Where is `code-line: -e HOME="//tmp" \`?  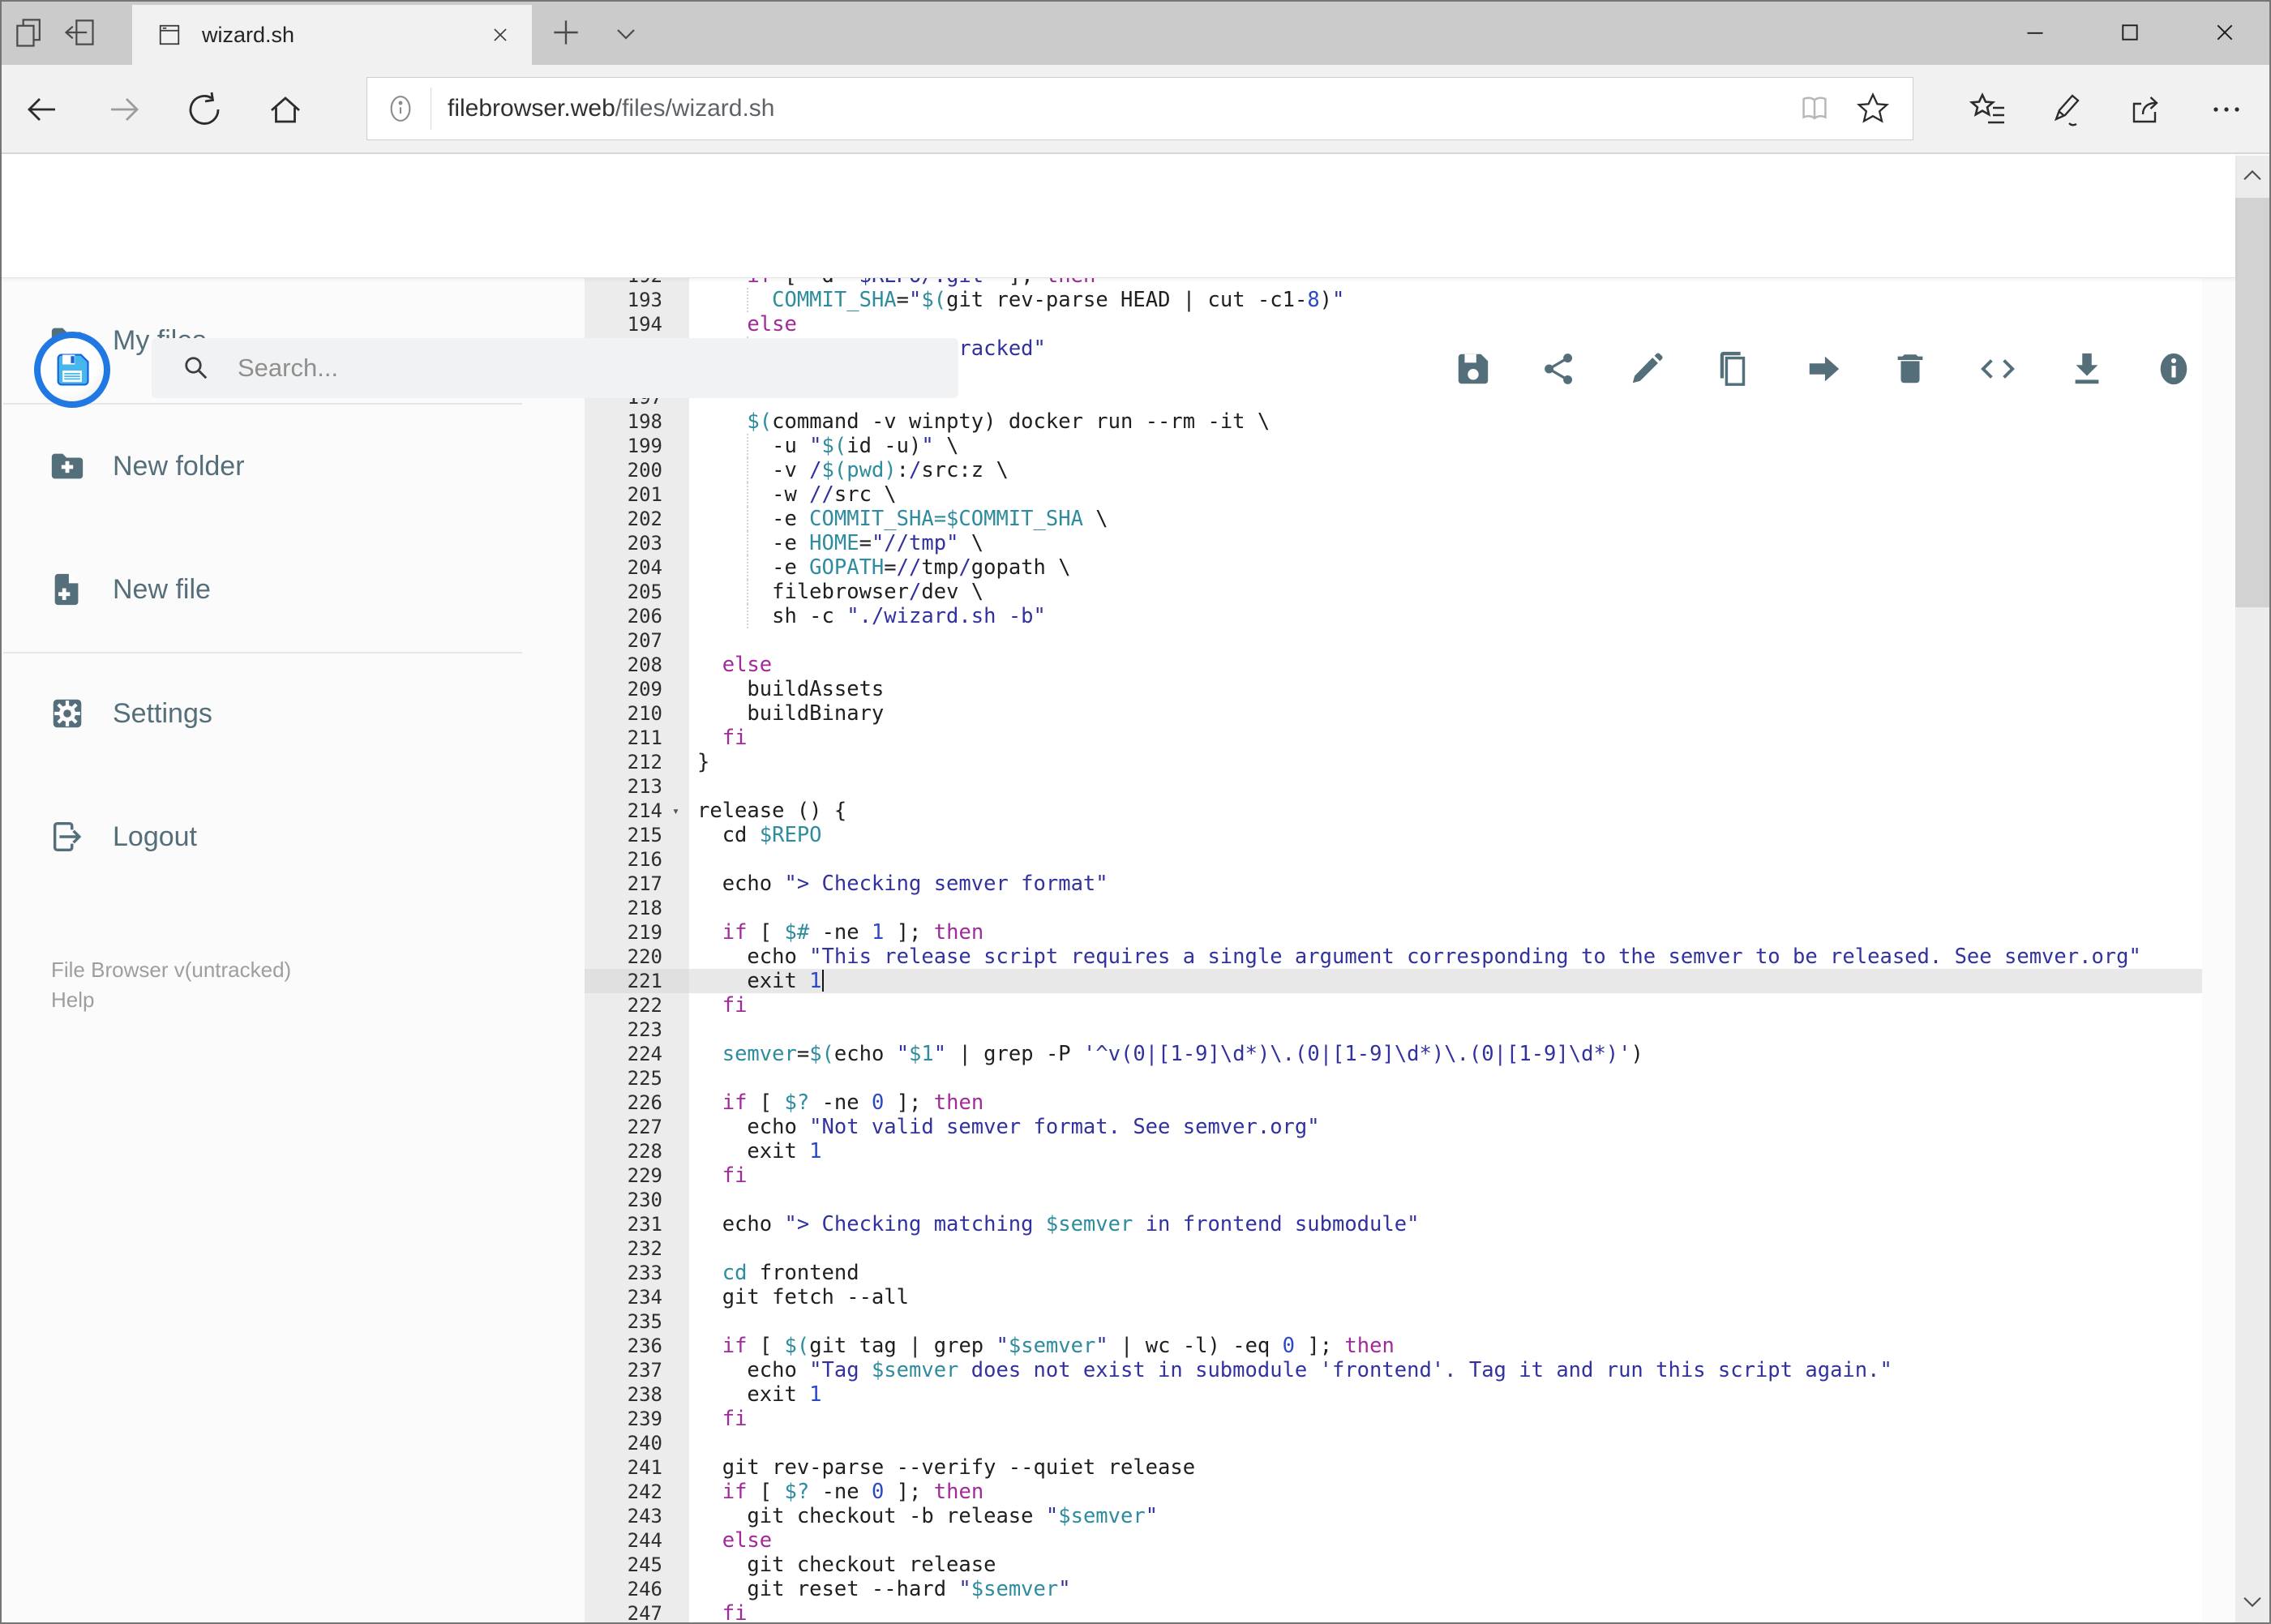
code-line: -e HOME="//tmp" \ is located at coordinates (1445, 543).